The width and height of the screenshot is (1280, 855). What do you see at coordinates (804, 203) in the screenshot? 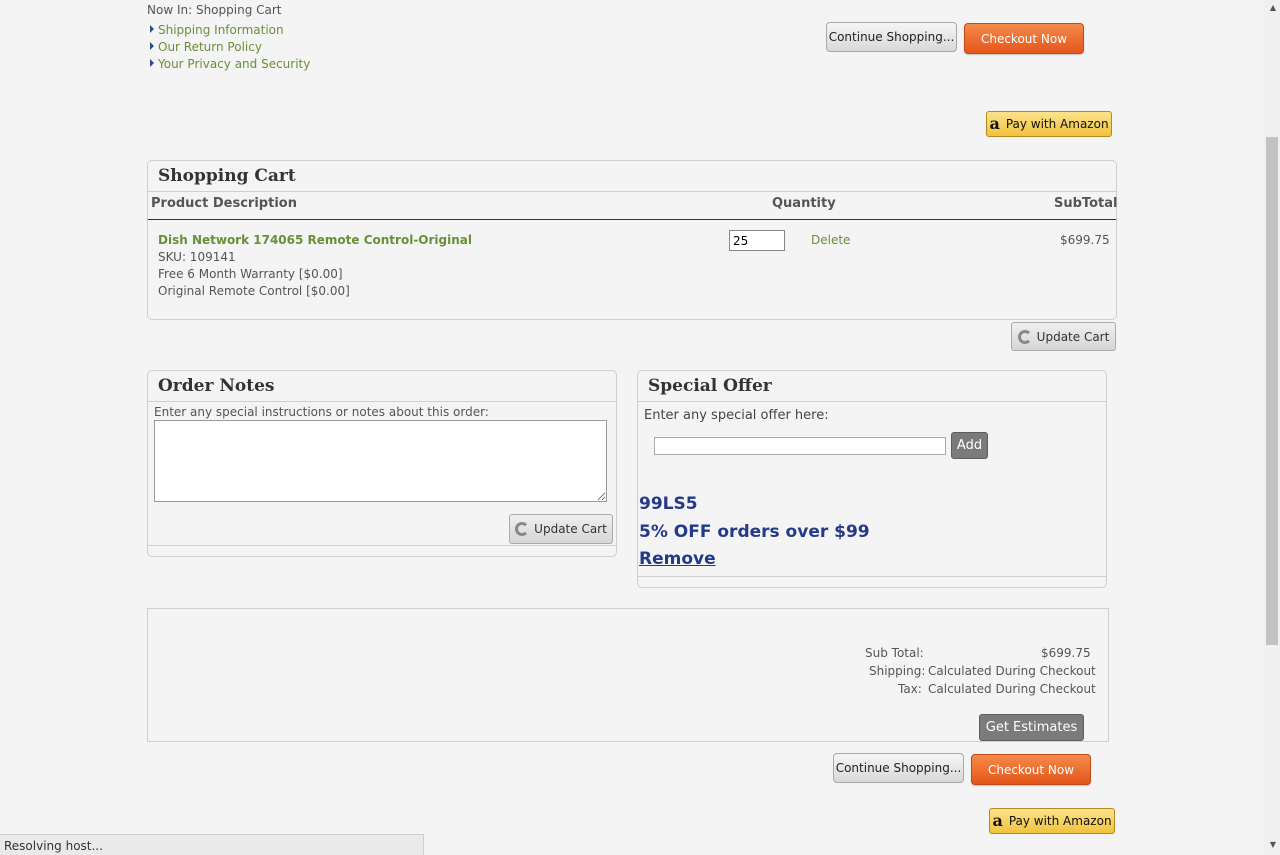
I see `quantity-header: Quantity` at bounding box center [804, 203].